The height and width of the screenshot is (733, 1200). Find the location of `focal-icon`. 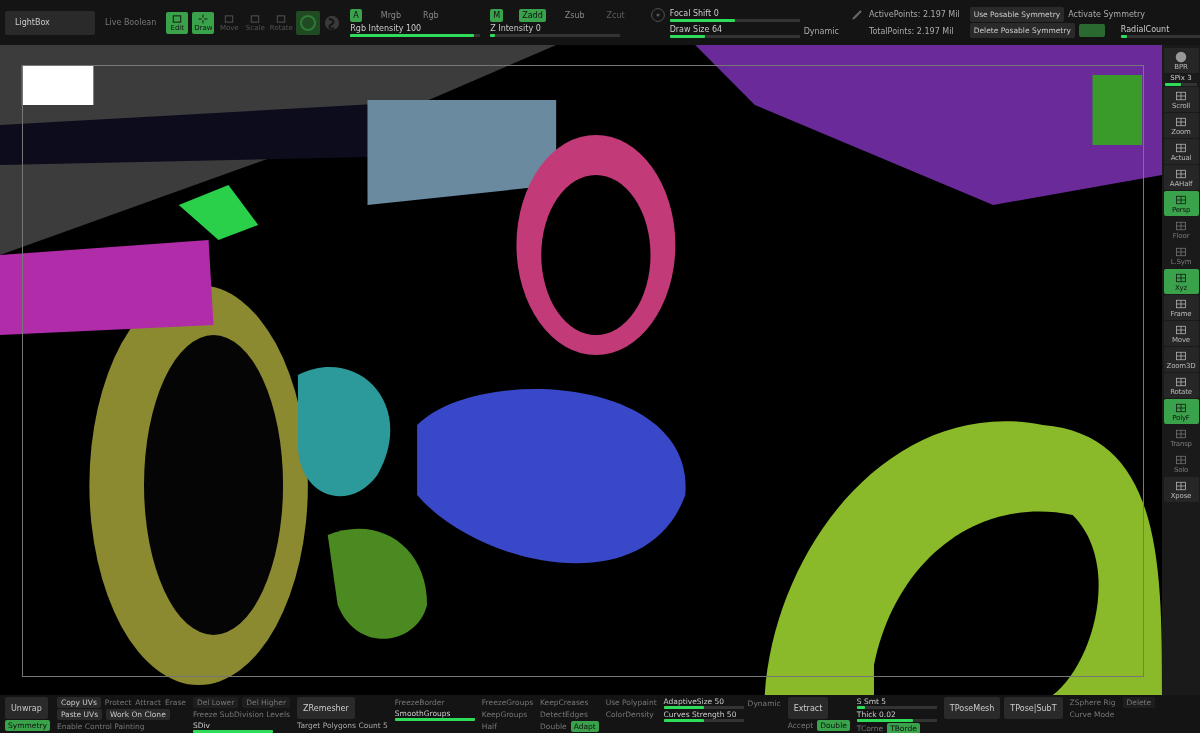

focal-icon is located at coordinates (657, 14).